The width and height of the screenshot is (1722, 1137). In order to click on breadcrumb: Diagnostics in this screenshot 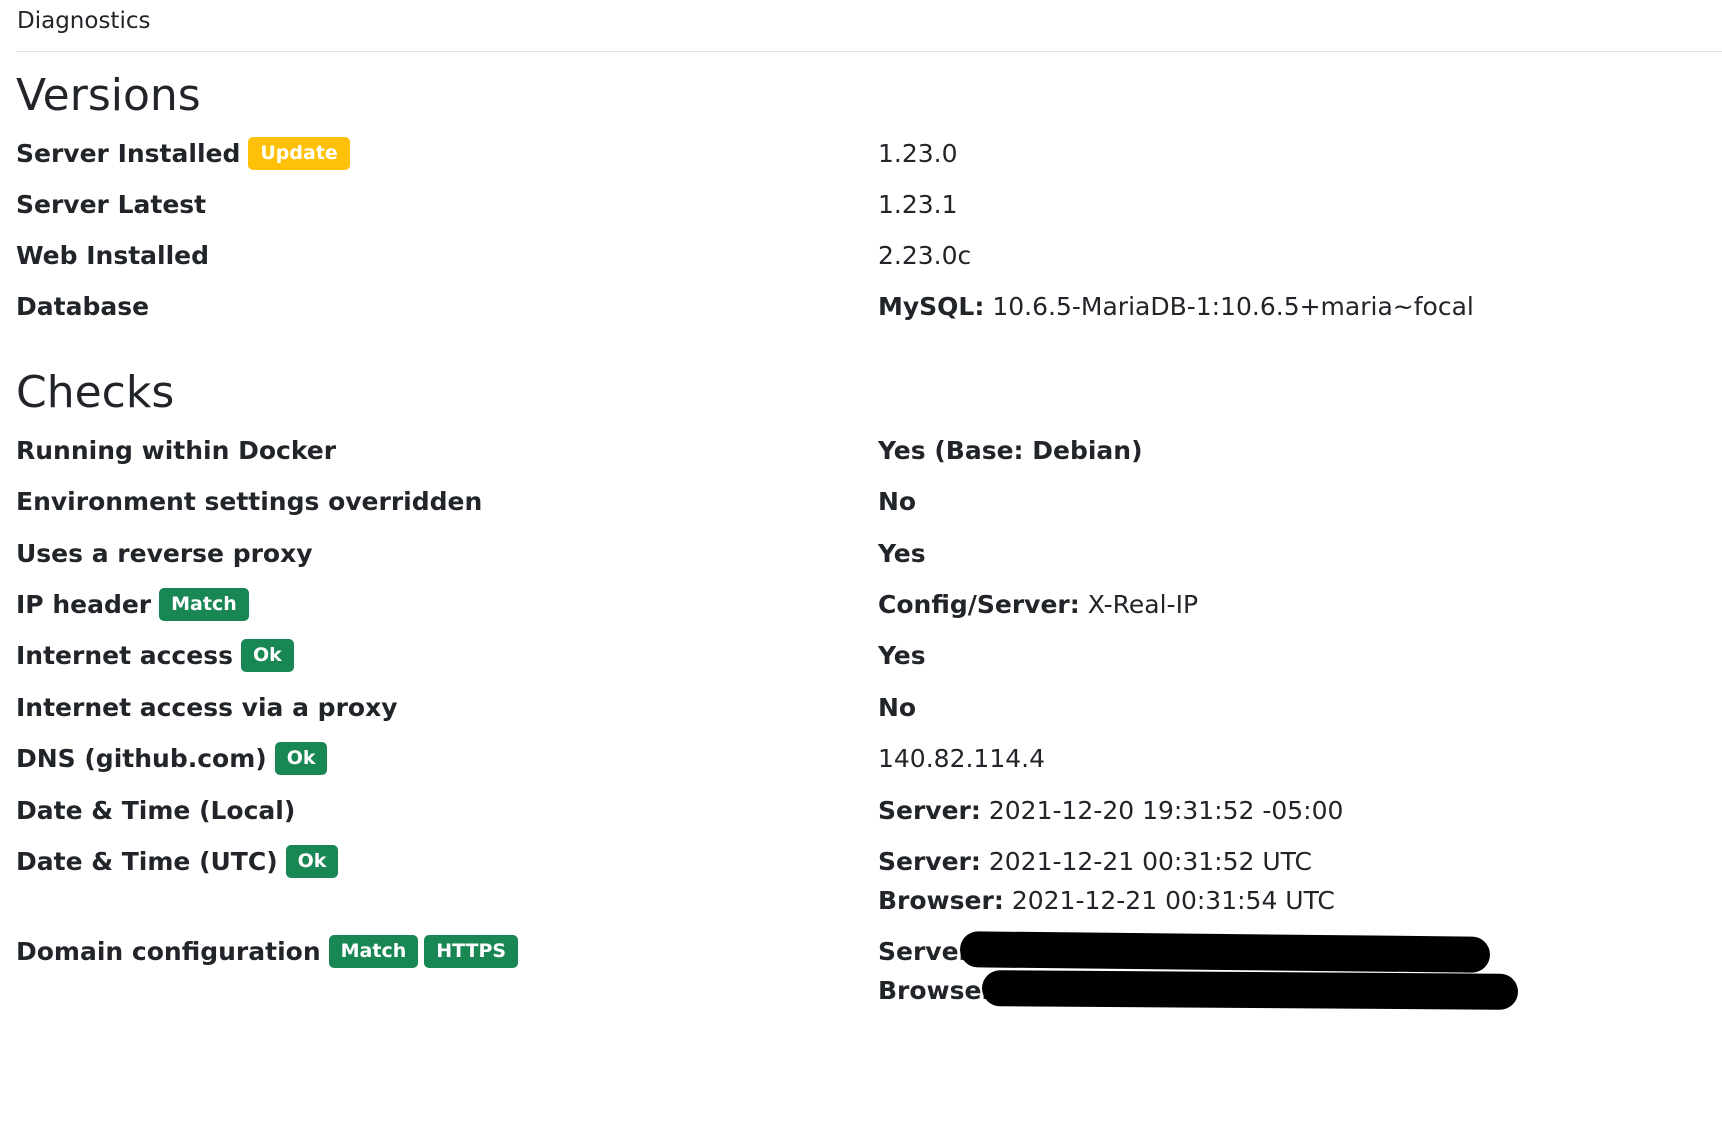, I will do `click(869, 26)`.